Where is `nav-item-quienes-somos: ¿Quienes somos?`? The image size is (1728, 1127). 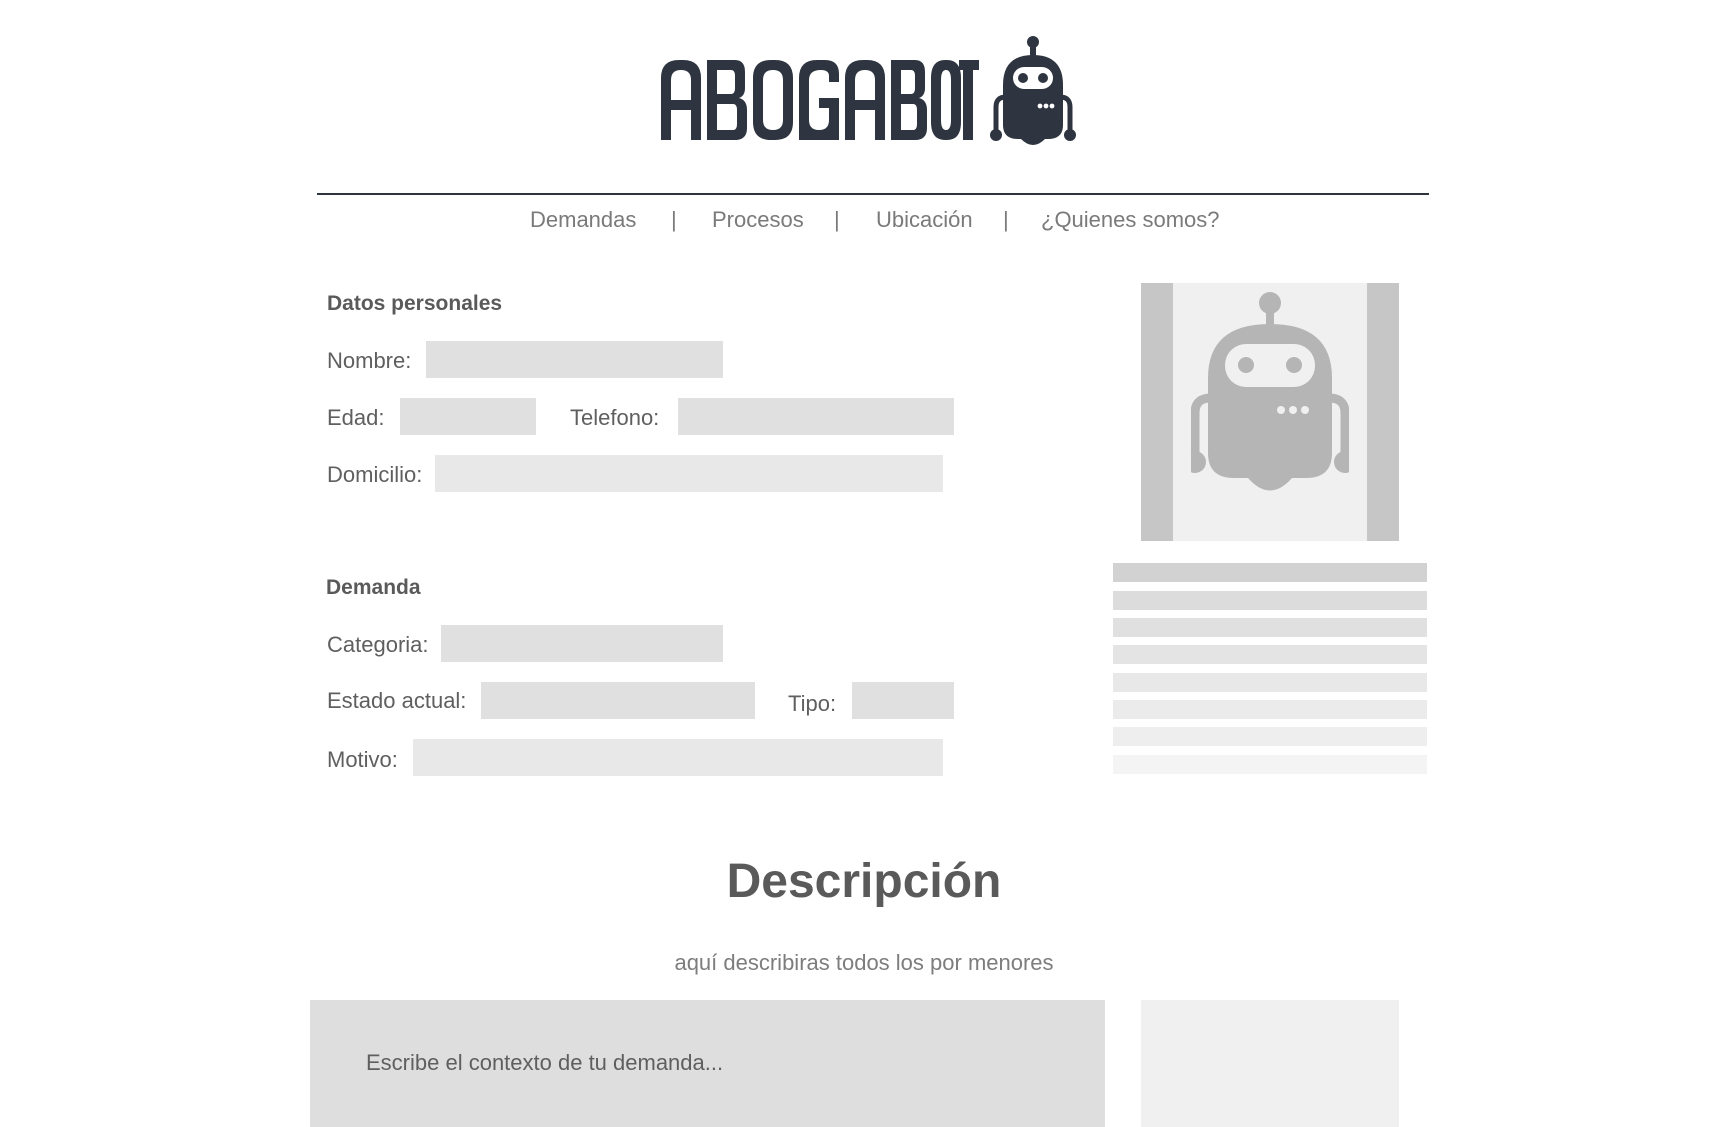 nav-item-quienes-somos: ¿Quienes somos? is located at coordinates (1130, 220).